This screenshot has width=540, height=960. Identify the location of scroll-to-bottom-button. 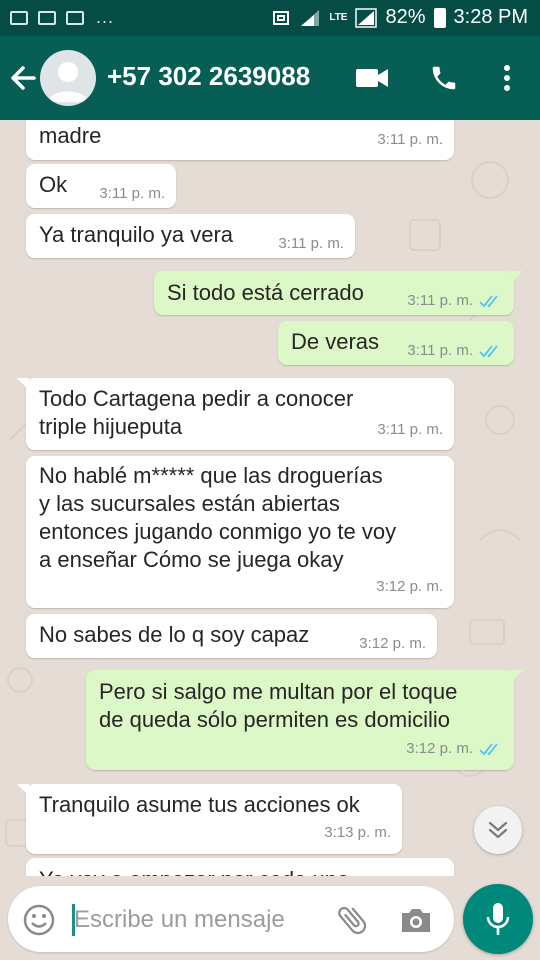
(498, 830).